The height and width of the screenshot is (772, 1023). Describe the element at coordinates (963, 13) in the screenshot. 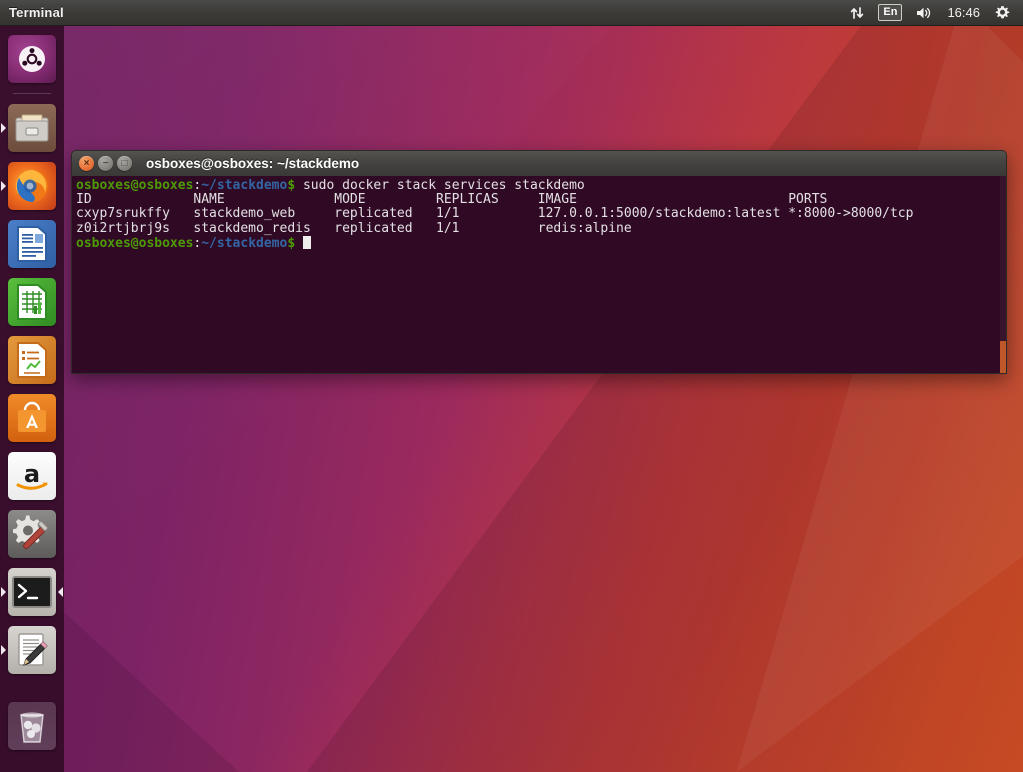

I see `panel-clock: 16:46` at that location.